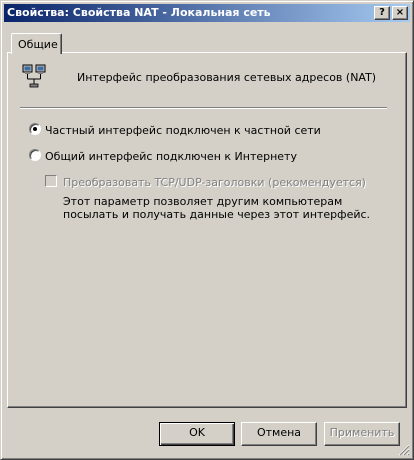  I want to click on ok-button: OK, so click(197, 434).